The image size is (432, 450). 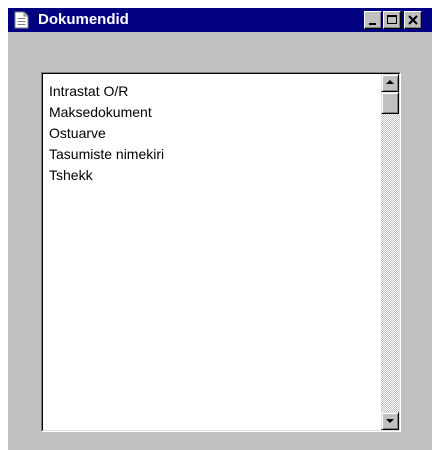 I want to click on vertical-scrollbar, so click(x=390, y=252).